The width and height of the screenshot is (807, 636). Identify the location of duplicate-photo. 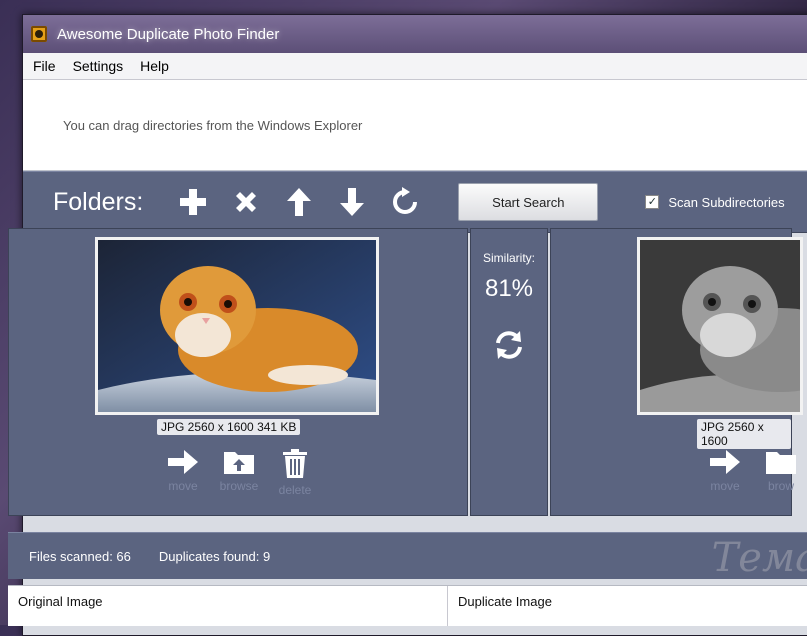
(720, 326).